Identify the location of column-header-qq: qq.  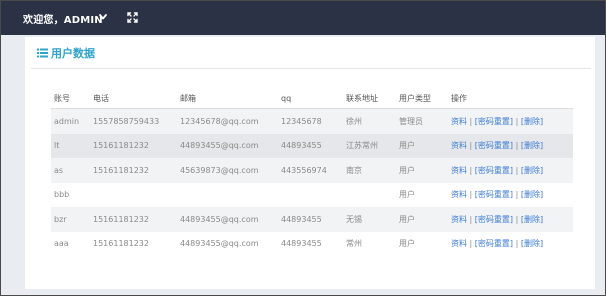
(310, 99).